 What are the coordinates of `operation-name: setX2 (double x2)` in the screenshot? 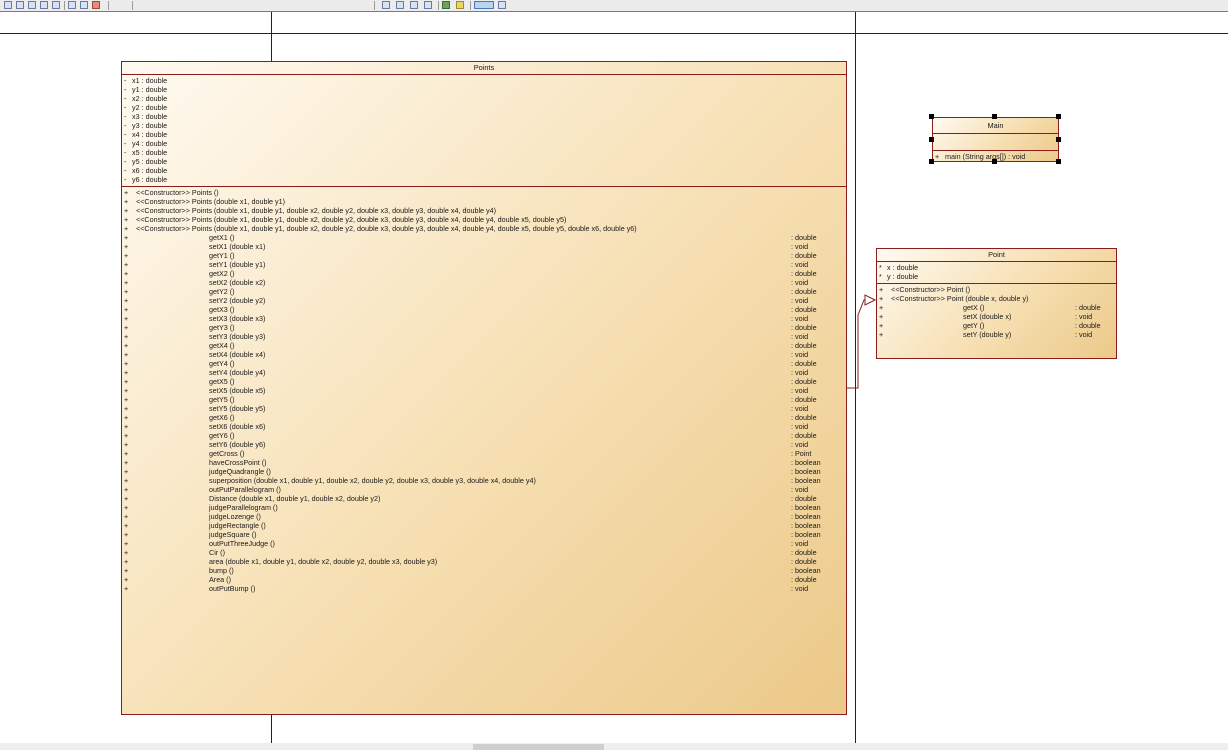 It's located at (237, 282).